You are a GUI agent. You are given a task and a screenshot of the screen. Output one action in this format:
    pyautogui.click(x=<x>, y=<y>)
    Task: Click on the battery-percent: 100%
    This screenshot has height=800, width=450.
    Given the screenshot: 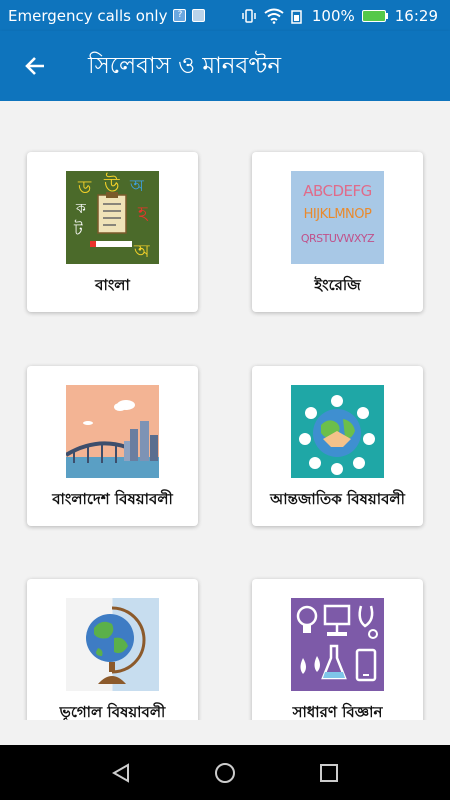 What is the action you would take?
    pyautogui.click(x=333, y=15)
    